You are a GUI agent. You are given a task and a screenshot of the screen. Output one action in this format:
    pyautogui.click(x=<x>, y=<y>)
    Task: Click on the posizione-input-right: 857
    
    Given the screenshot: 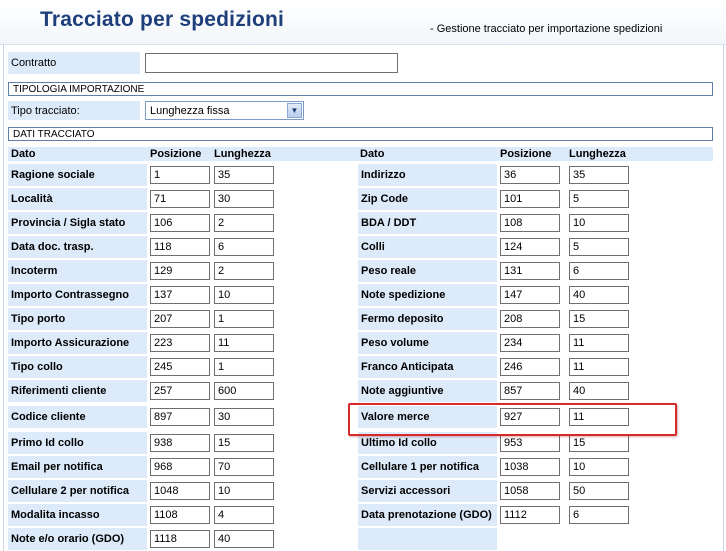 What is the action you would take?
    pyautogui.click(x=530, y=391)
    